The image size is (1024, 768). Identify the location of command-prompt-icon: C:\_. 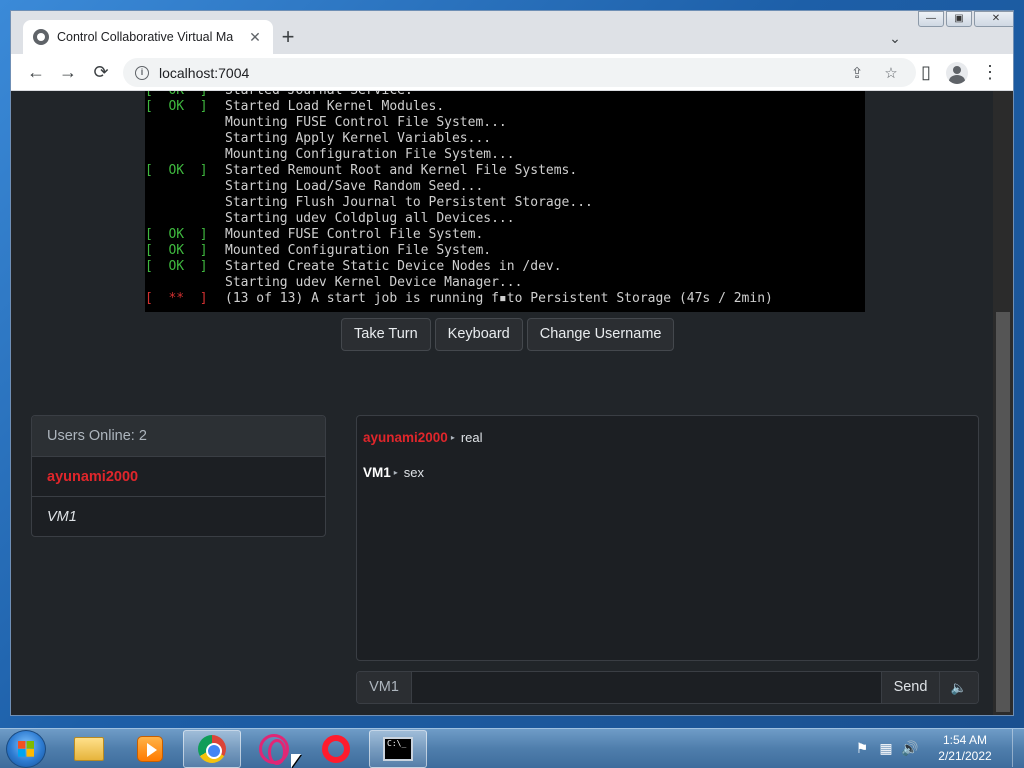
(398, 749).